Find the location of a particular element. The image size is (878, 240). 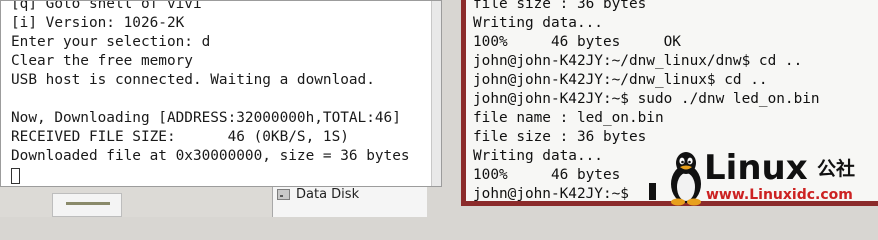

scrollbar is located at coordinates (436, 93).